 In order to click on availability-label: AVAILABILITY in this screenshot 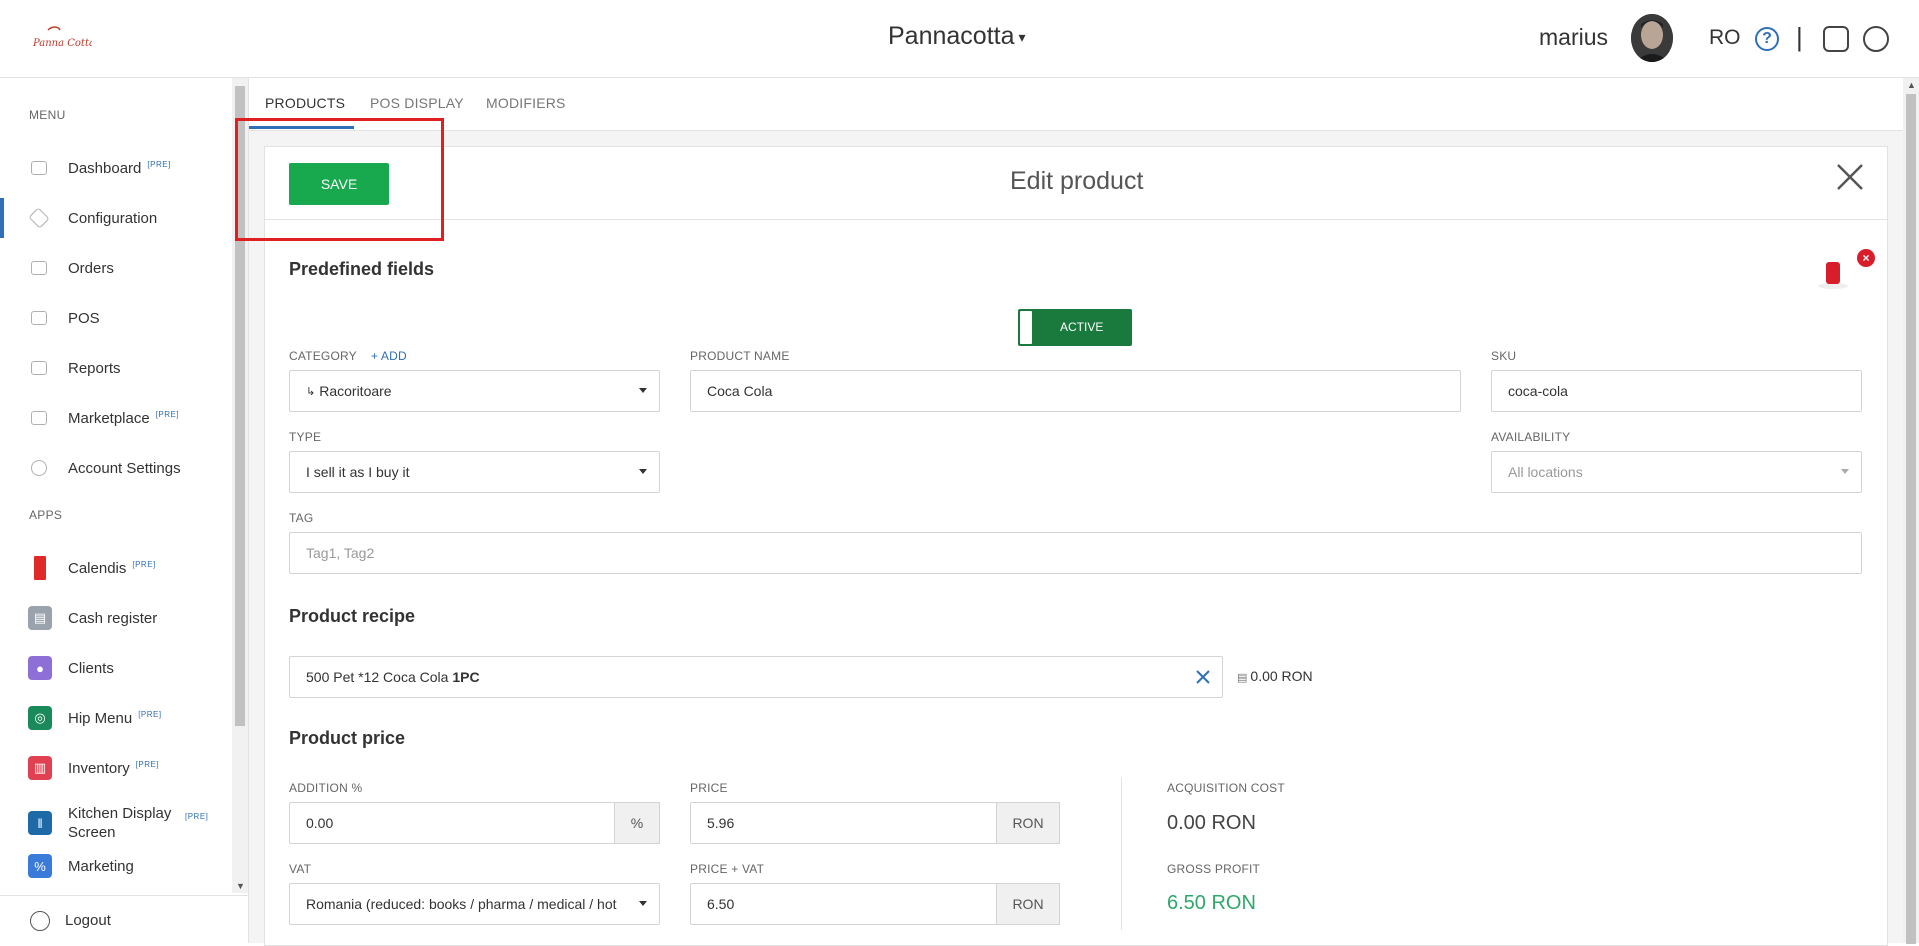, I will do `click(1531, 437)`.